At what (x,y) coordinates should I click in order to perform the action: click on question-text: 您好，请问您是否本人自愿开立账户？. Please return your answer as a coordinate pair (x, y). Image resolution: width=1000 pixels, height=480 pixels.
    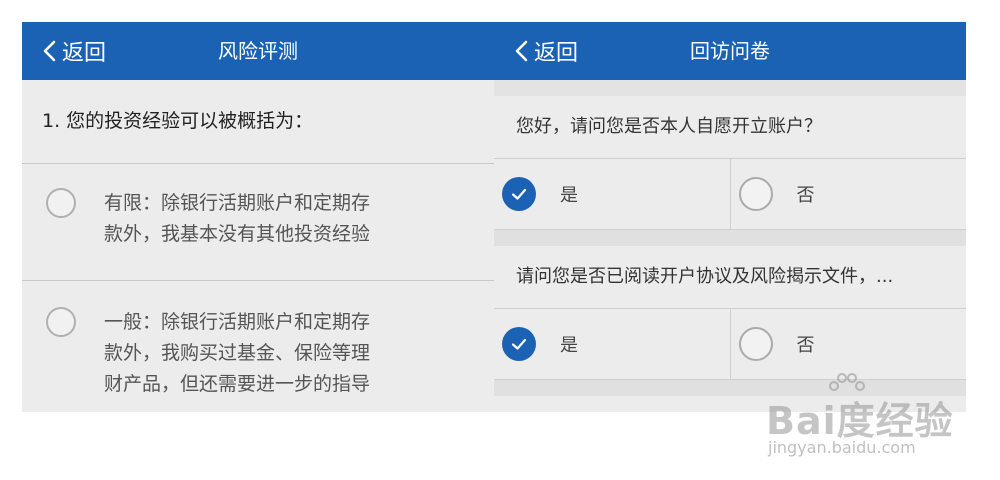
    Looking at the image, I should click on (730, 127).